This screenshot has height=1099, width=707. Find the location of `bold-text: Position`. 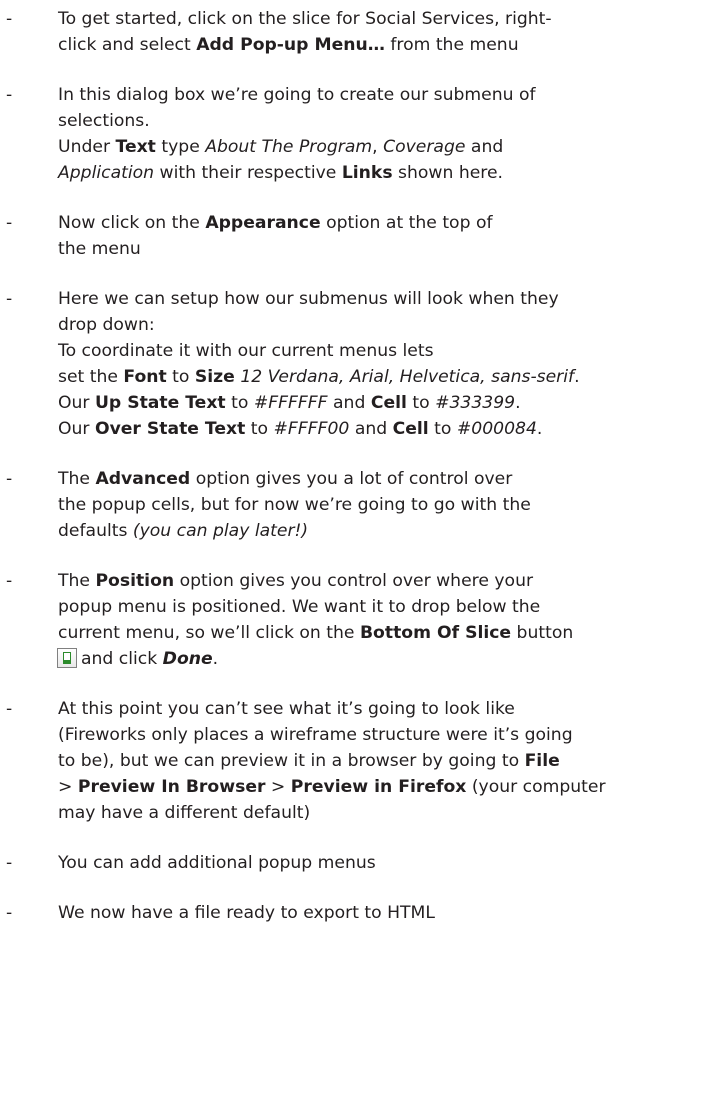

bold-text: Position is located at coordinates (135, 581).